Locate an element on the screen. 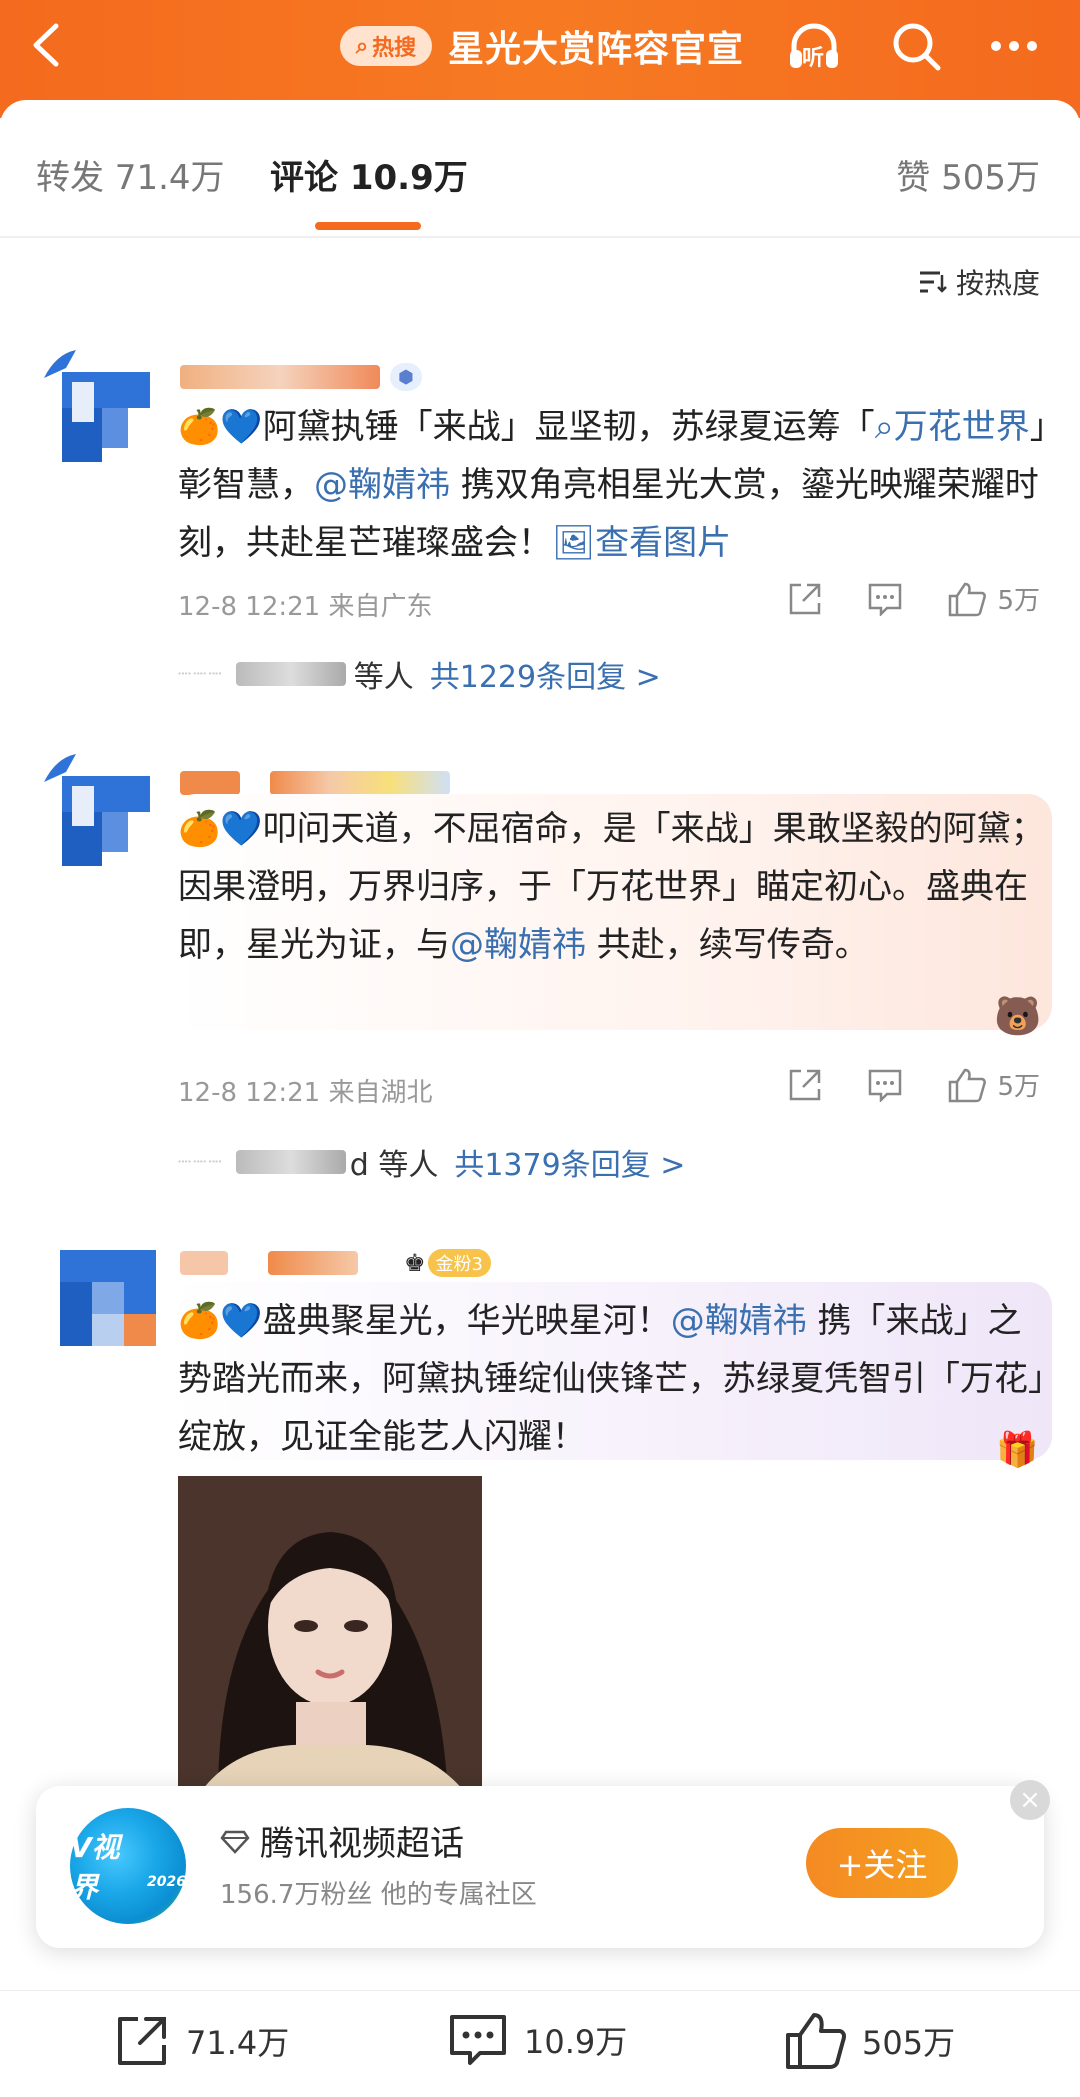 This screenshot has width=1080, height=2097. bottom-action-bar: 71.4万 10.9万 505万 is located at coordinates (540, 2043).